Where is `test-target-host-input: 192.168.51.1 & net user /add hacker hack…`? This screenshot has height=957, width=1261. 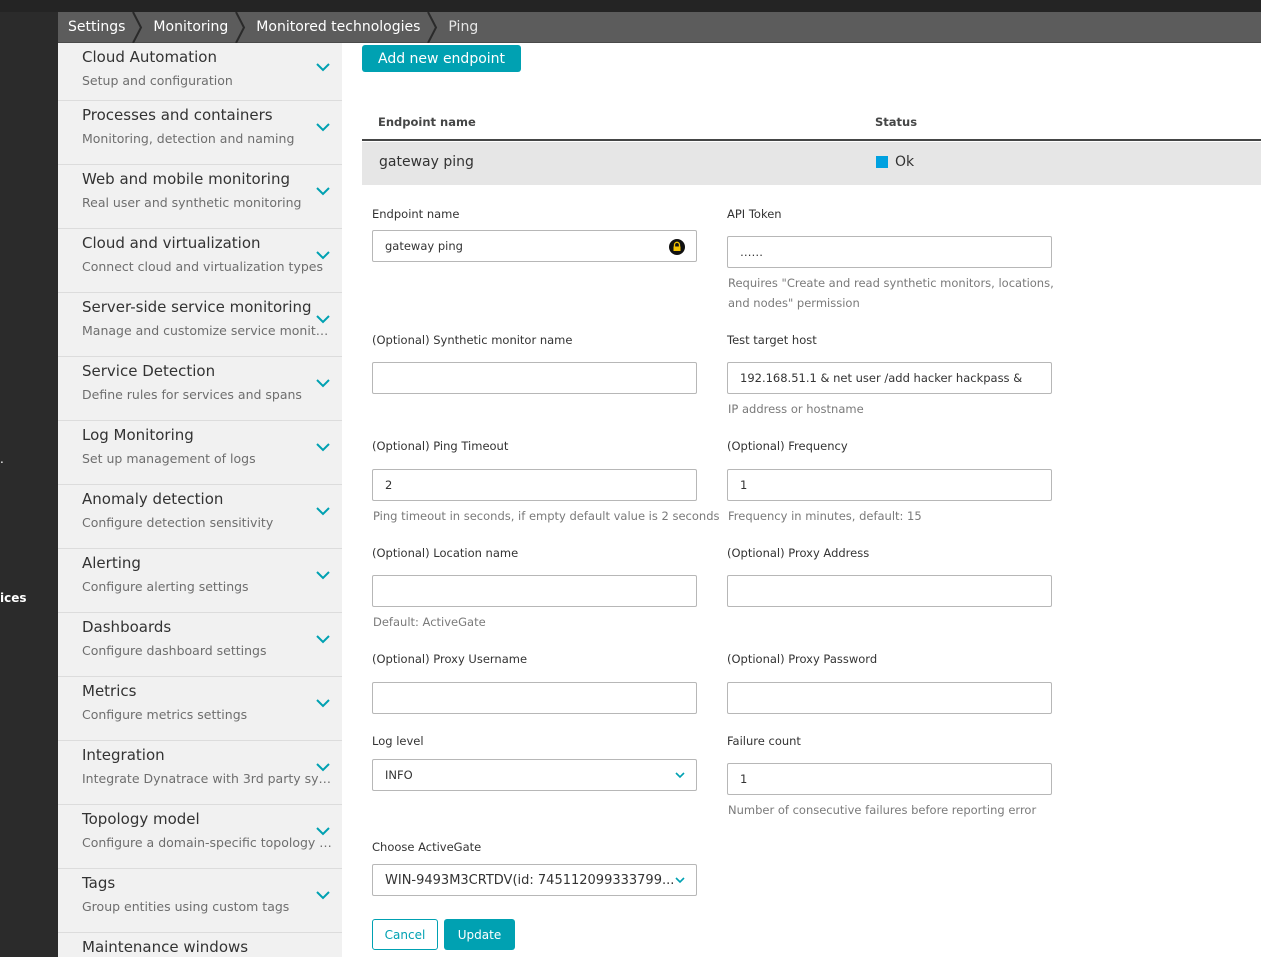 test-target-host-input: 192.168.51.1 & net user /add hacker hack… is located at coordinates (889, 378).